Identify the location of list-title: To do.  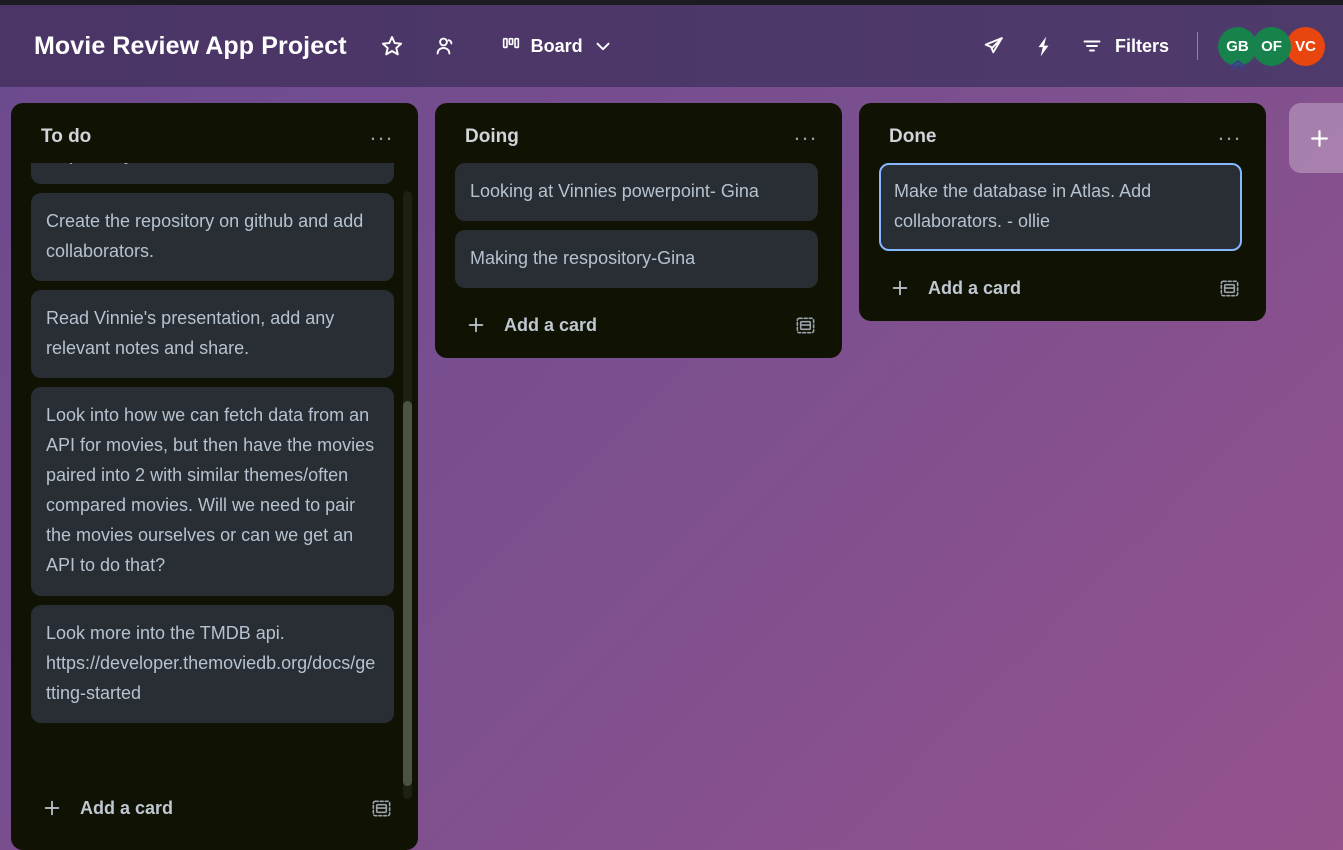
(66, 136).